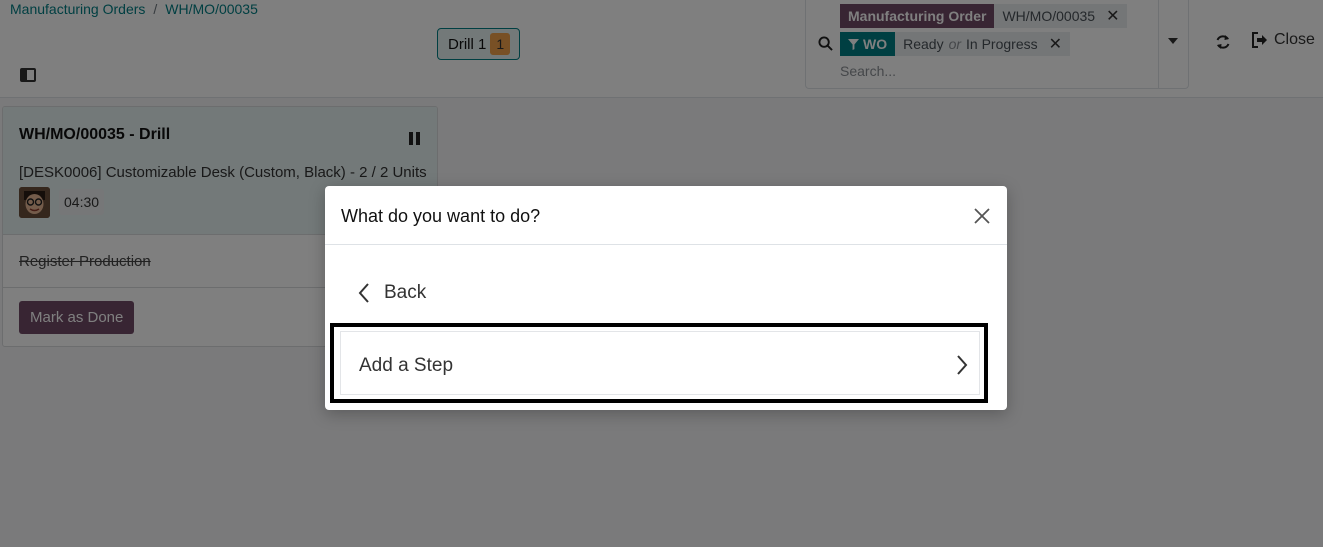 The height and width of the screenshot is (547, 1323). I want to click on add-step-label: Add a Step, so click(406, 365).